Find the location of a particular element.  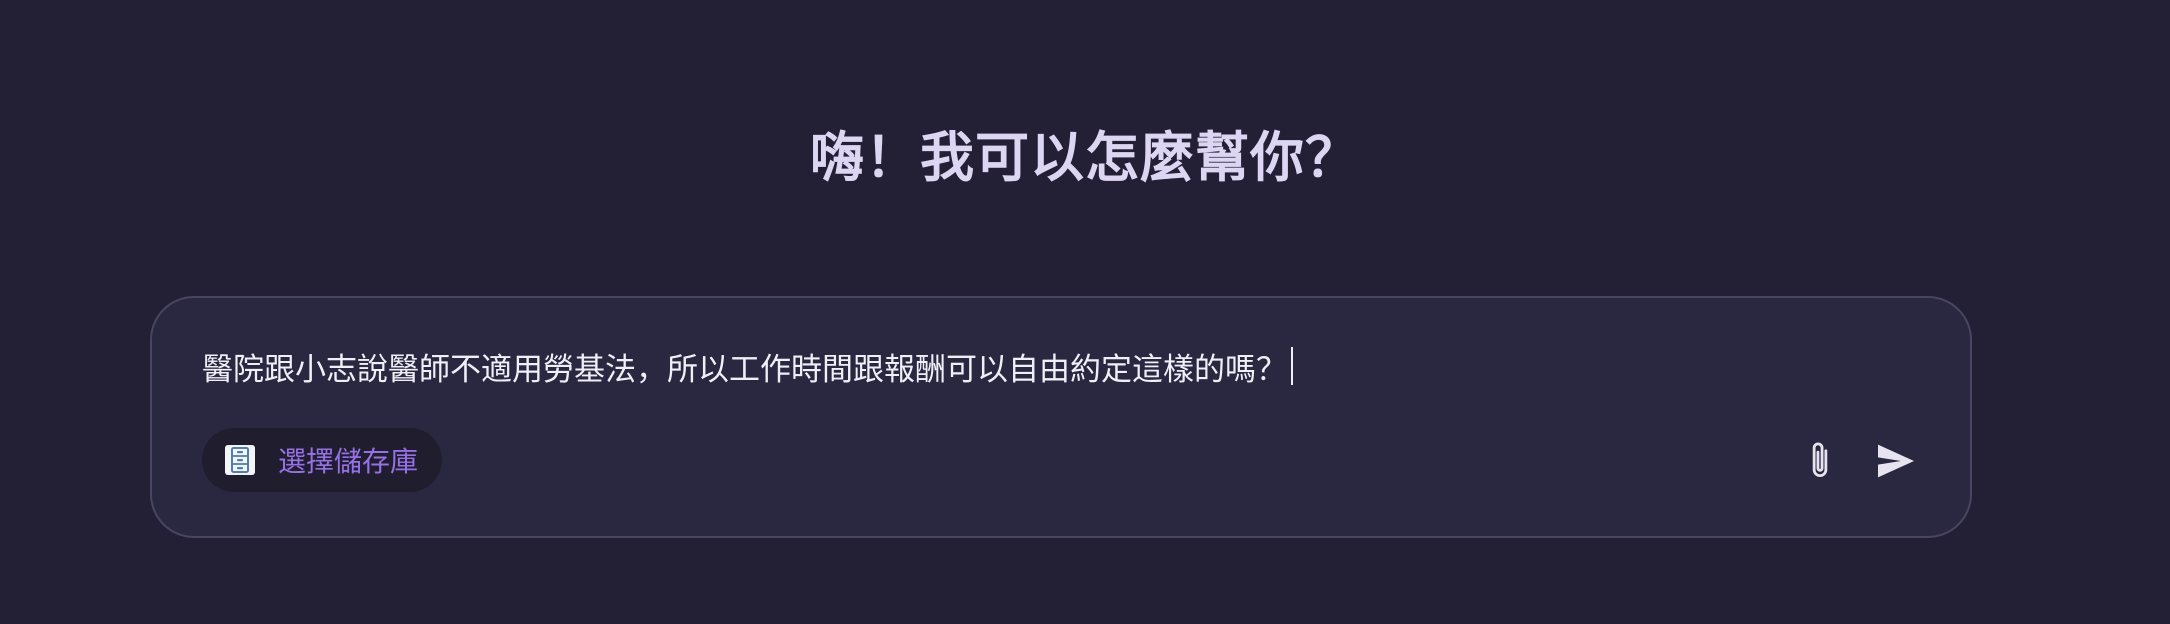

paperclip-icon is located at coordinates (1820, 460).